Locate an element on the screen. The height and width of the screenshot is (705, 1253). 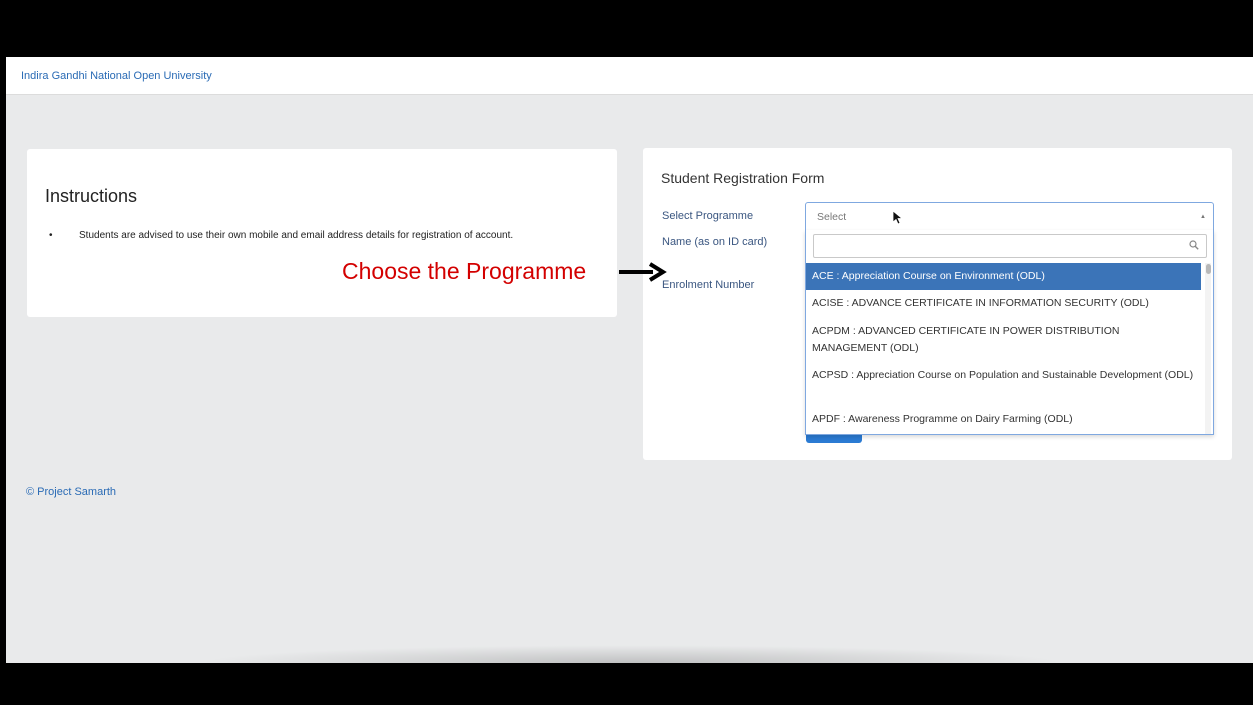
form-title: Student Registration Form is located at coordinates (743, 178).